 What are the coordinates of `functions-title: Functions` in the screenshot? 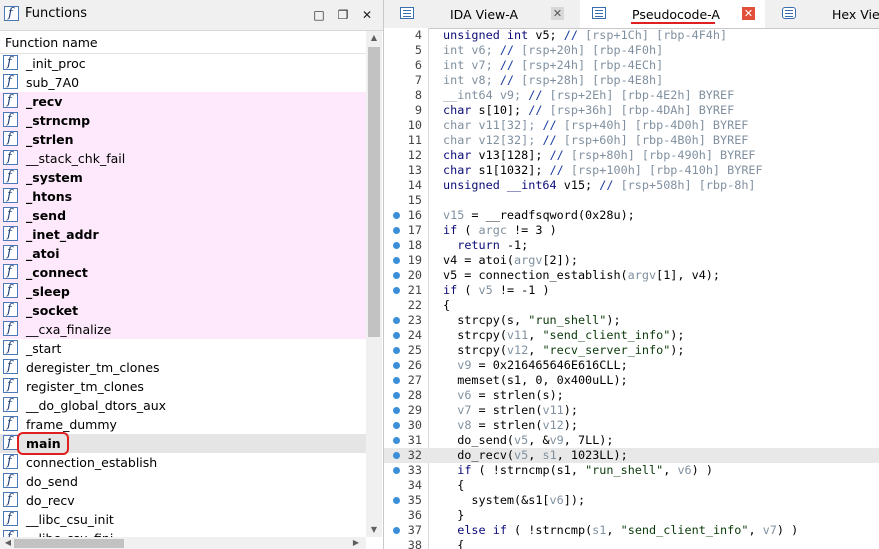 It's located at (56, 13).